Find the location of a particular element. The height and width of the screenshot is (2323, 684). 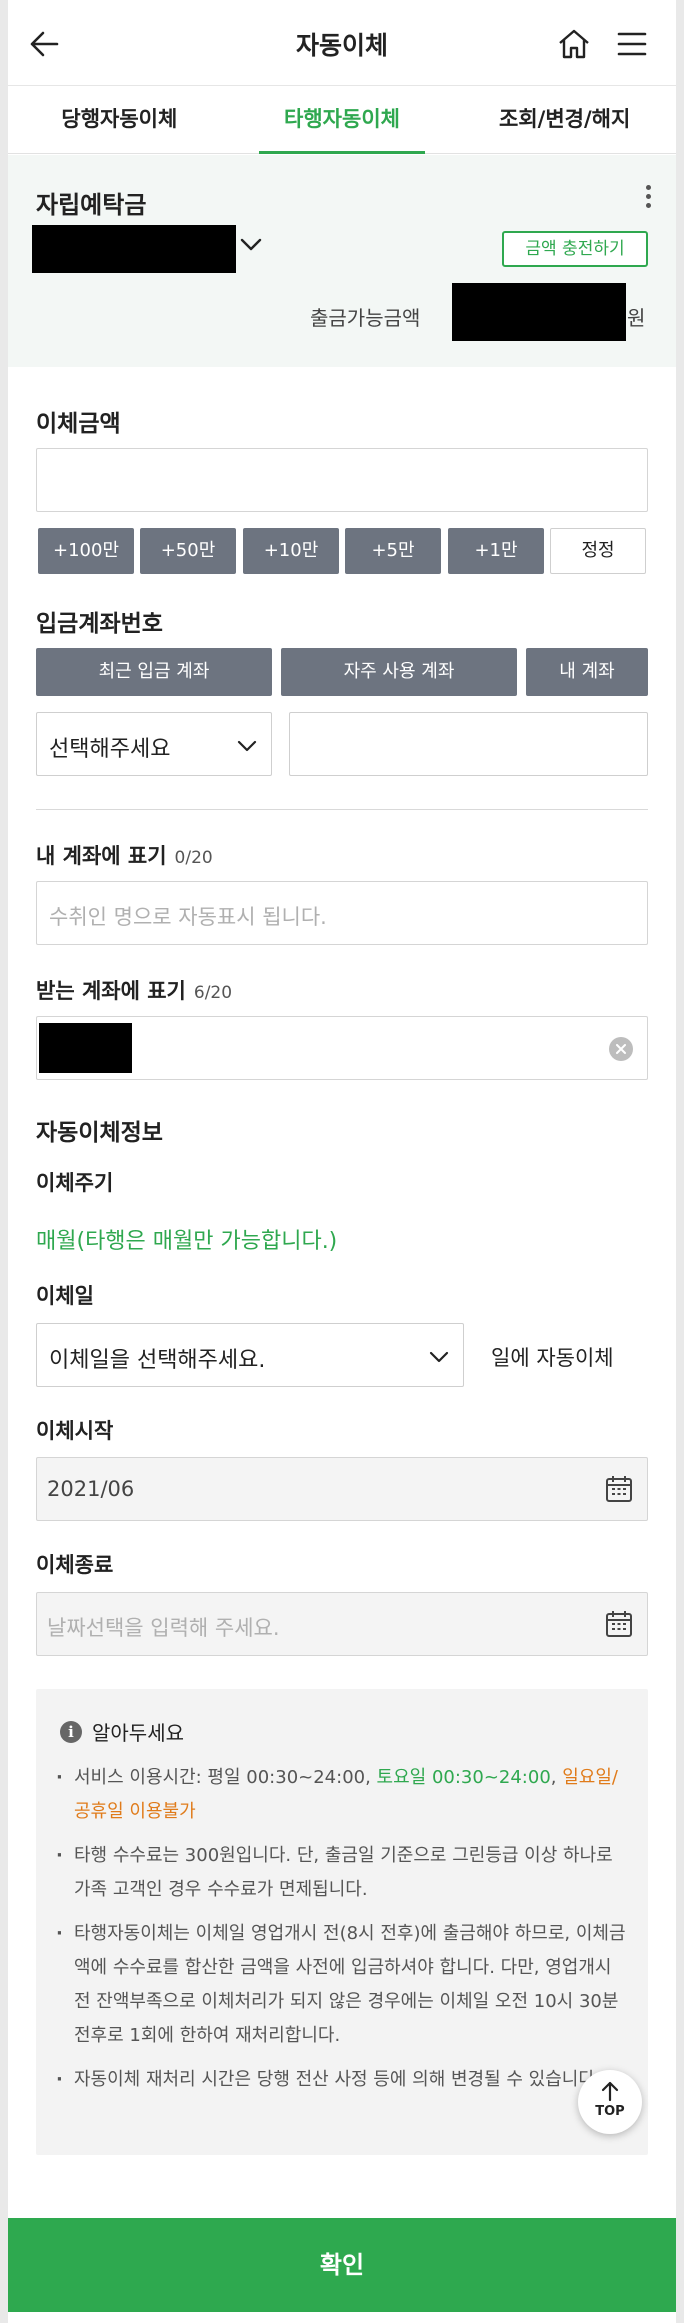

available-amount-label: 출금가능금액 is located at coordinates (365, 318).